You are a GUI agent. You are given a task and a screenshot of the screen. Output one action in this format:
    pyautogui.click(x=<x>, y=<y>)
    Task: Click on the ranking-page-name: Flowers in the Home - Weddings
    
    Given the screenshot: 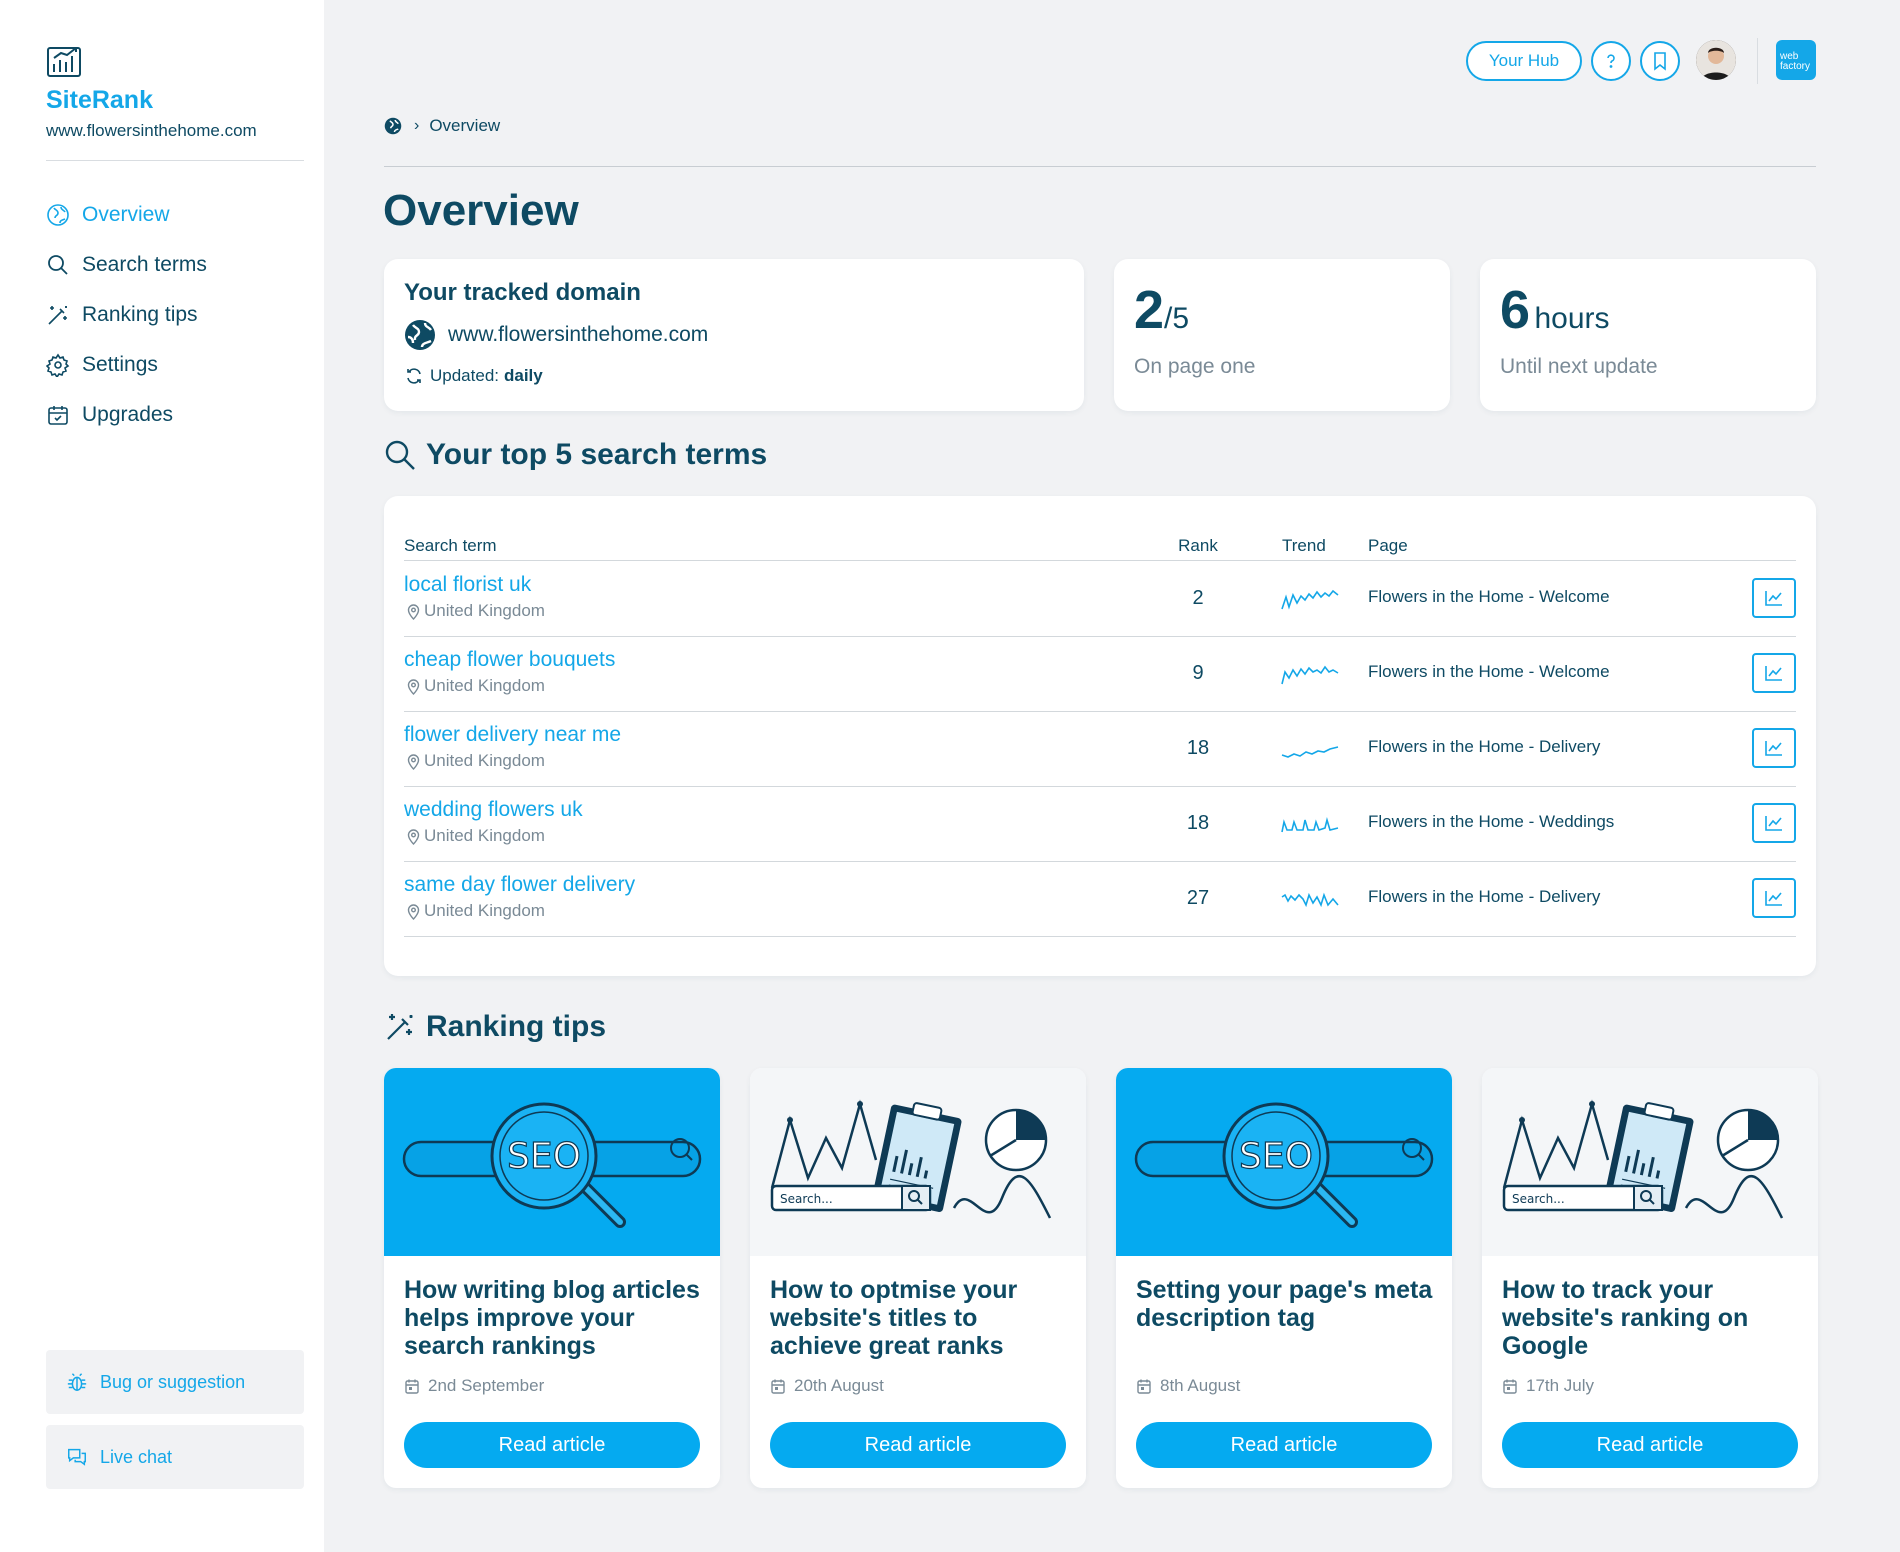 What is the action you would take?
    pyautogui.click(x=1491, y=821)
    